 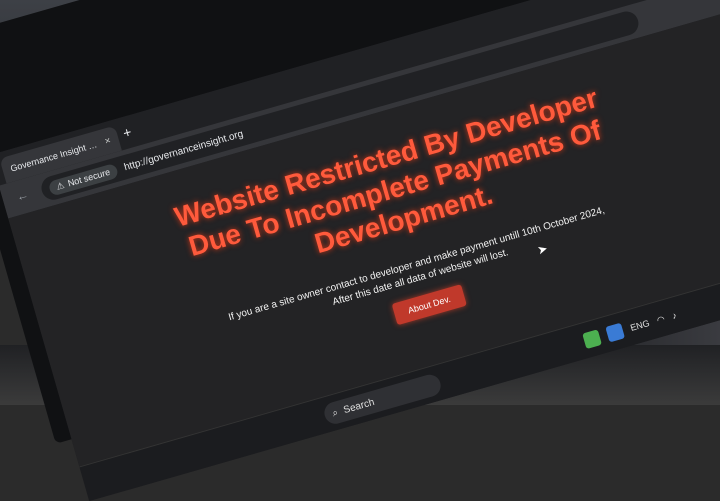 What do you see at coordinates (640, 325) in the screenshot?
I see `language-indicator: ENG` at bounding box center [640, 325].